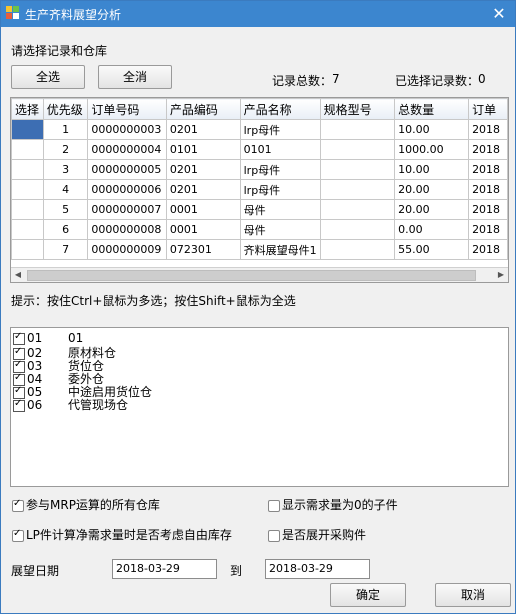  Describe the element at coordinates (127, 249) in the screenshot. I see `order-no-cell: 0000000009` at that location.